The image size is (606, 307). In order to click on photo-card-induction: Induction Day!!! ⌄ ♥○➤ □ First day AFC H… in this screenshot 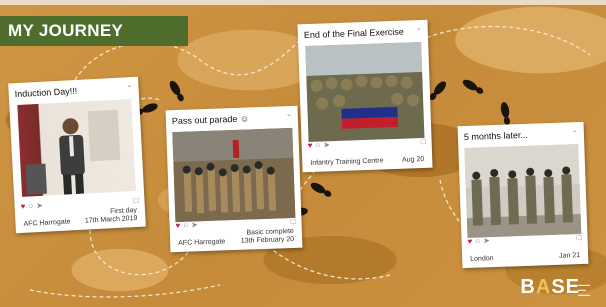, I will do `click(77, 155)`.